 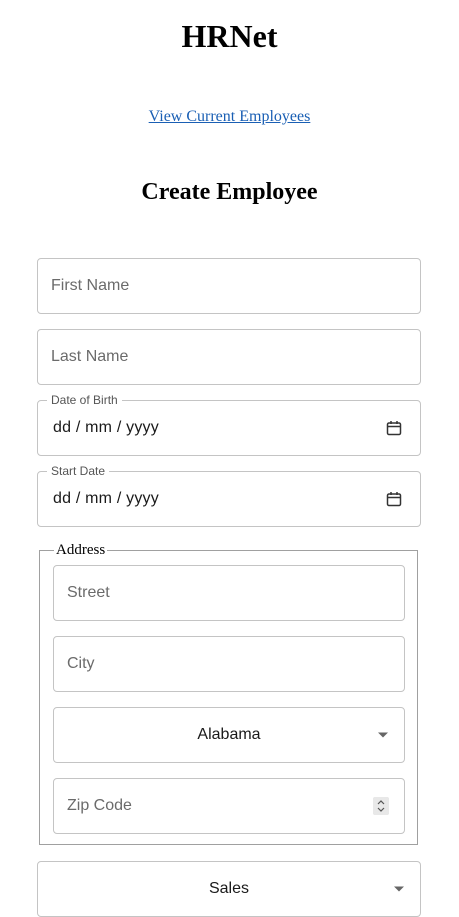 I want to click on number-stepper-icon, so click(x=381, y=806).